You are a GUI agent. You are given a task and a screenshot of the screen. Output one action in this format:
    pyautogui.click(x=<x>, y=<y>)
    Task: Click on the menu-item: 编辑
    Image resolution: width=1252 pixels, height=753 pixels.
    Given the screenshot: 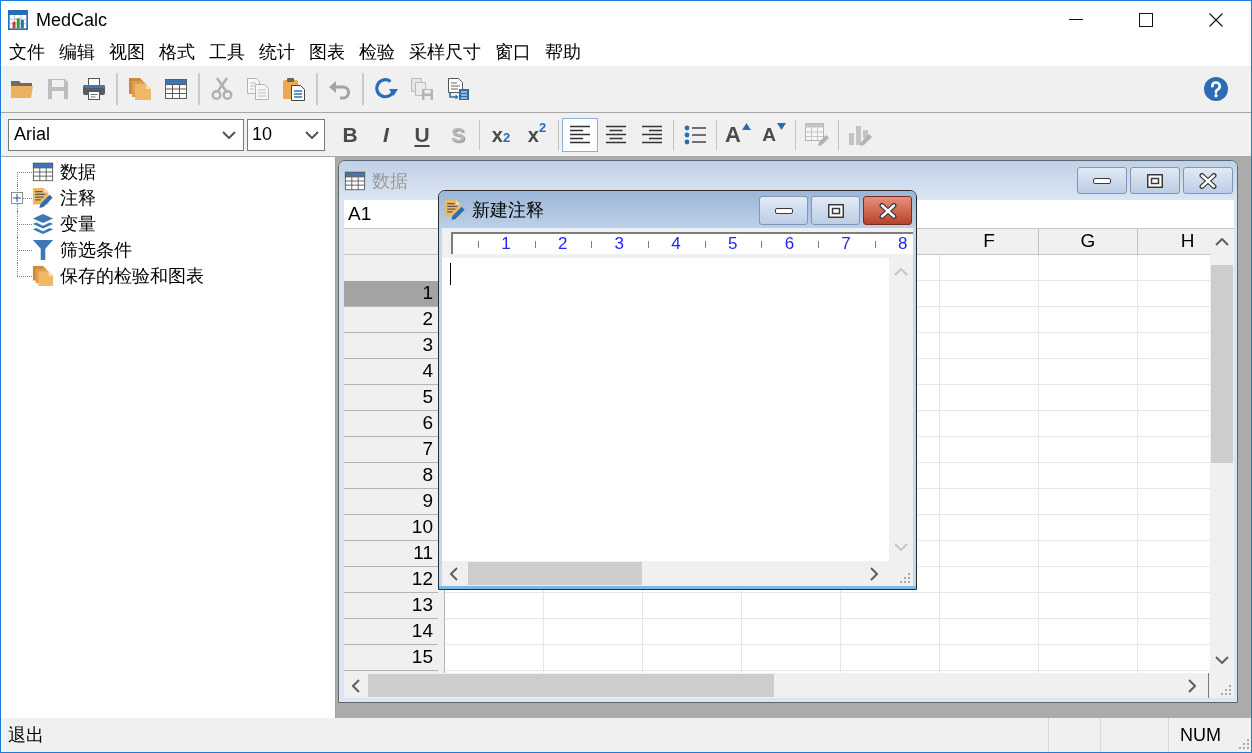 What is the action you would take?
    pyautogui.click(x=77, y=52)
    